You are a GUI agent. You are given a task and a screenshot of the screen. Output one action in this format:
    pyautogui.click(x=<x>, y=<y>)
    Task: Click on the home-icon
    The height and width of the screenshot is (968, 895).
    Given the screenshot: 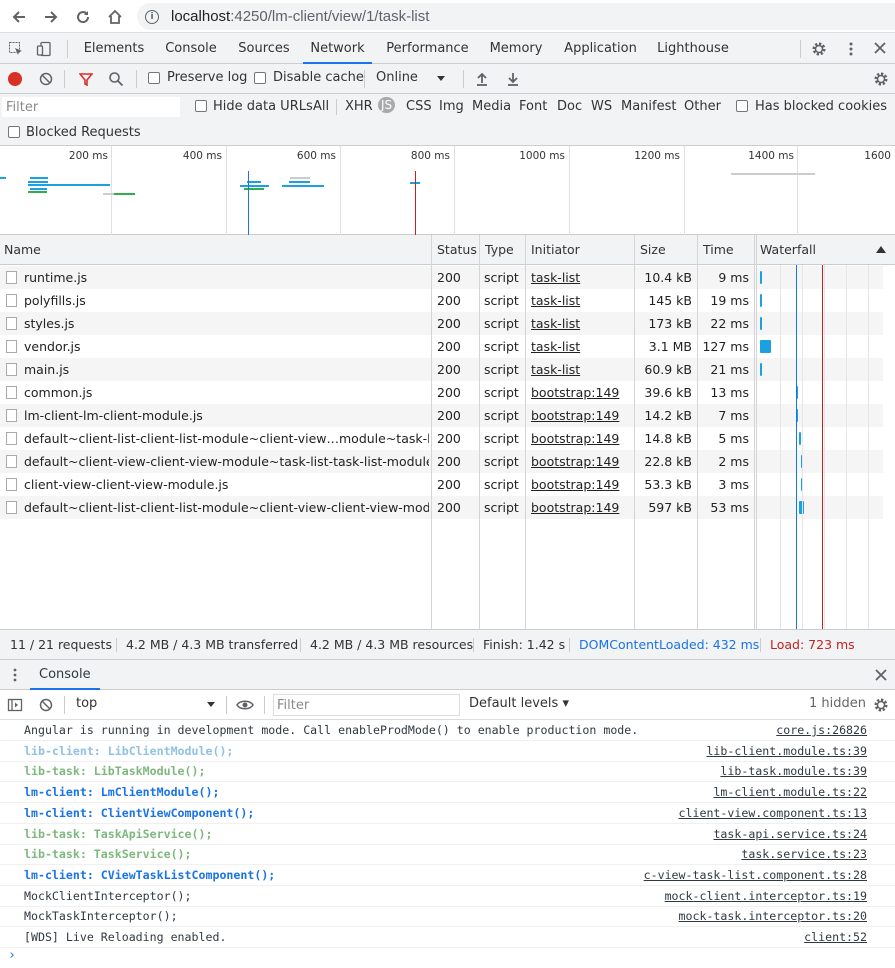 What is the action you would take?
    pyautogui.click(x=115, y=17)
    